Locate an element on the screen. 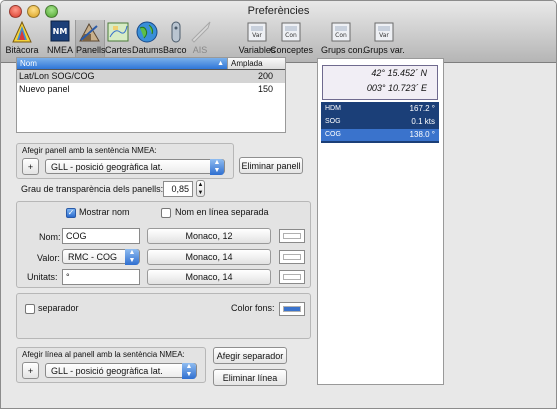 The image size is (557, 409). bitacora-icon is located at coordinates (22, 31).